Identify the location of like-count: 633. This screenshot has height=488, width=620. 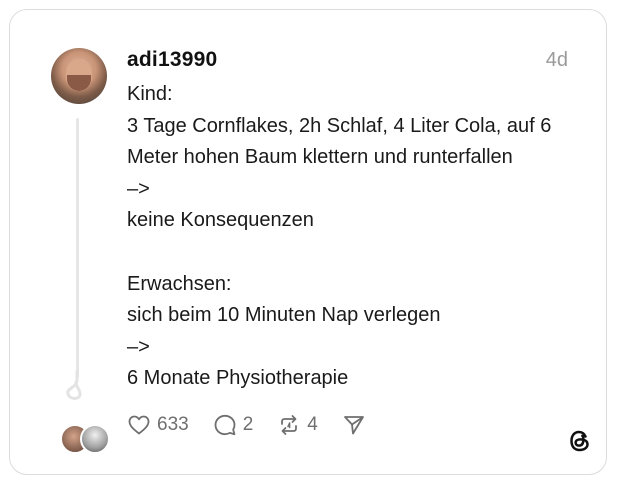
(173, 424).